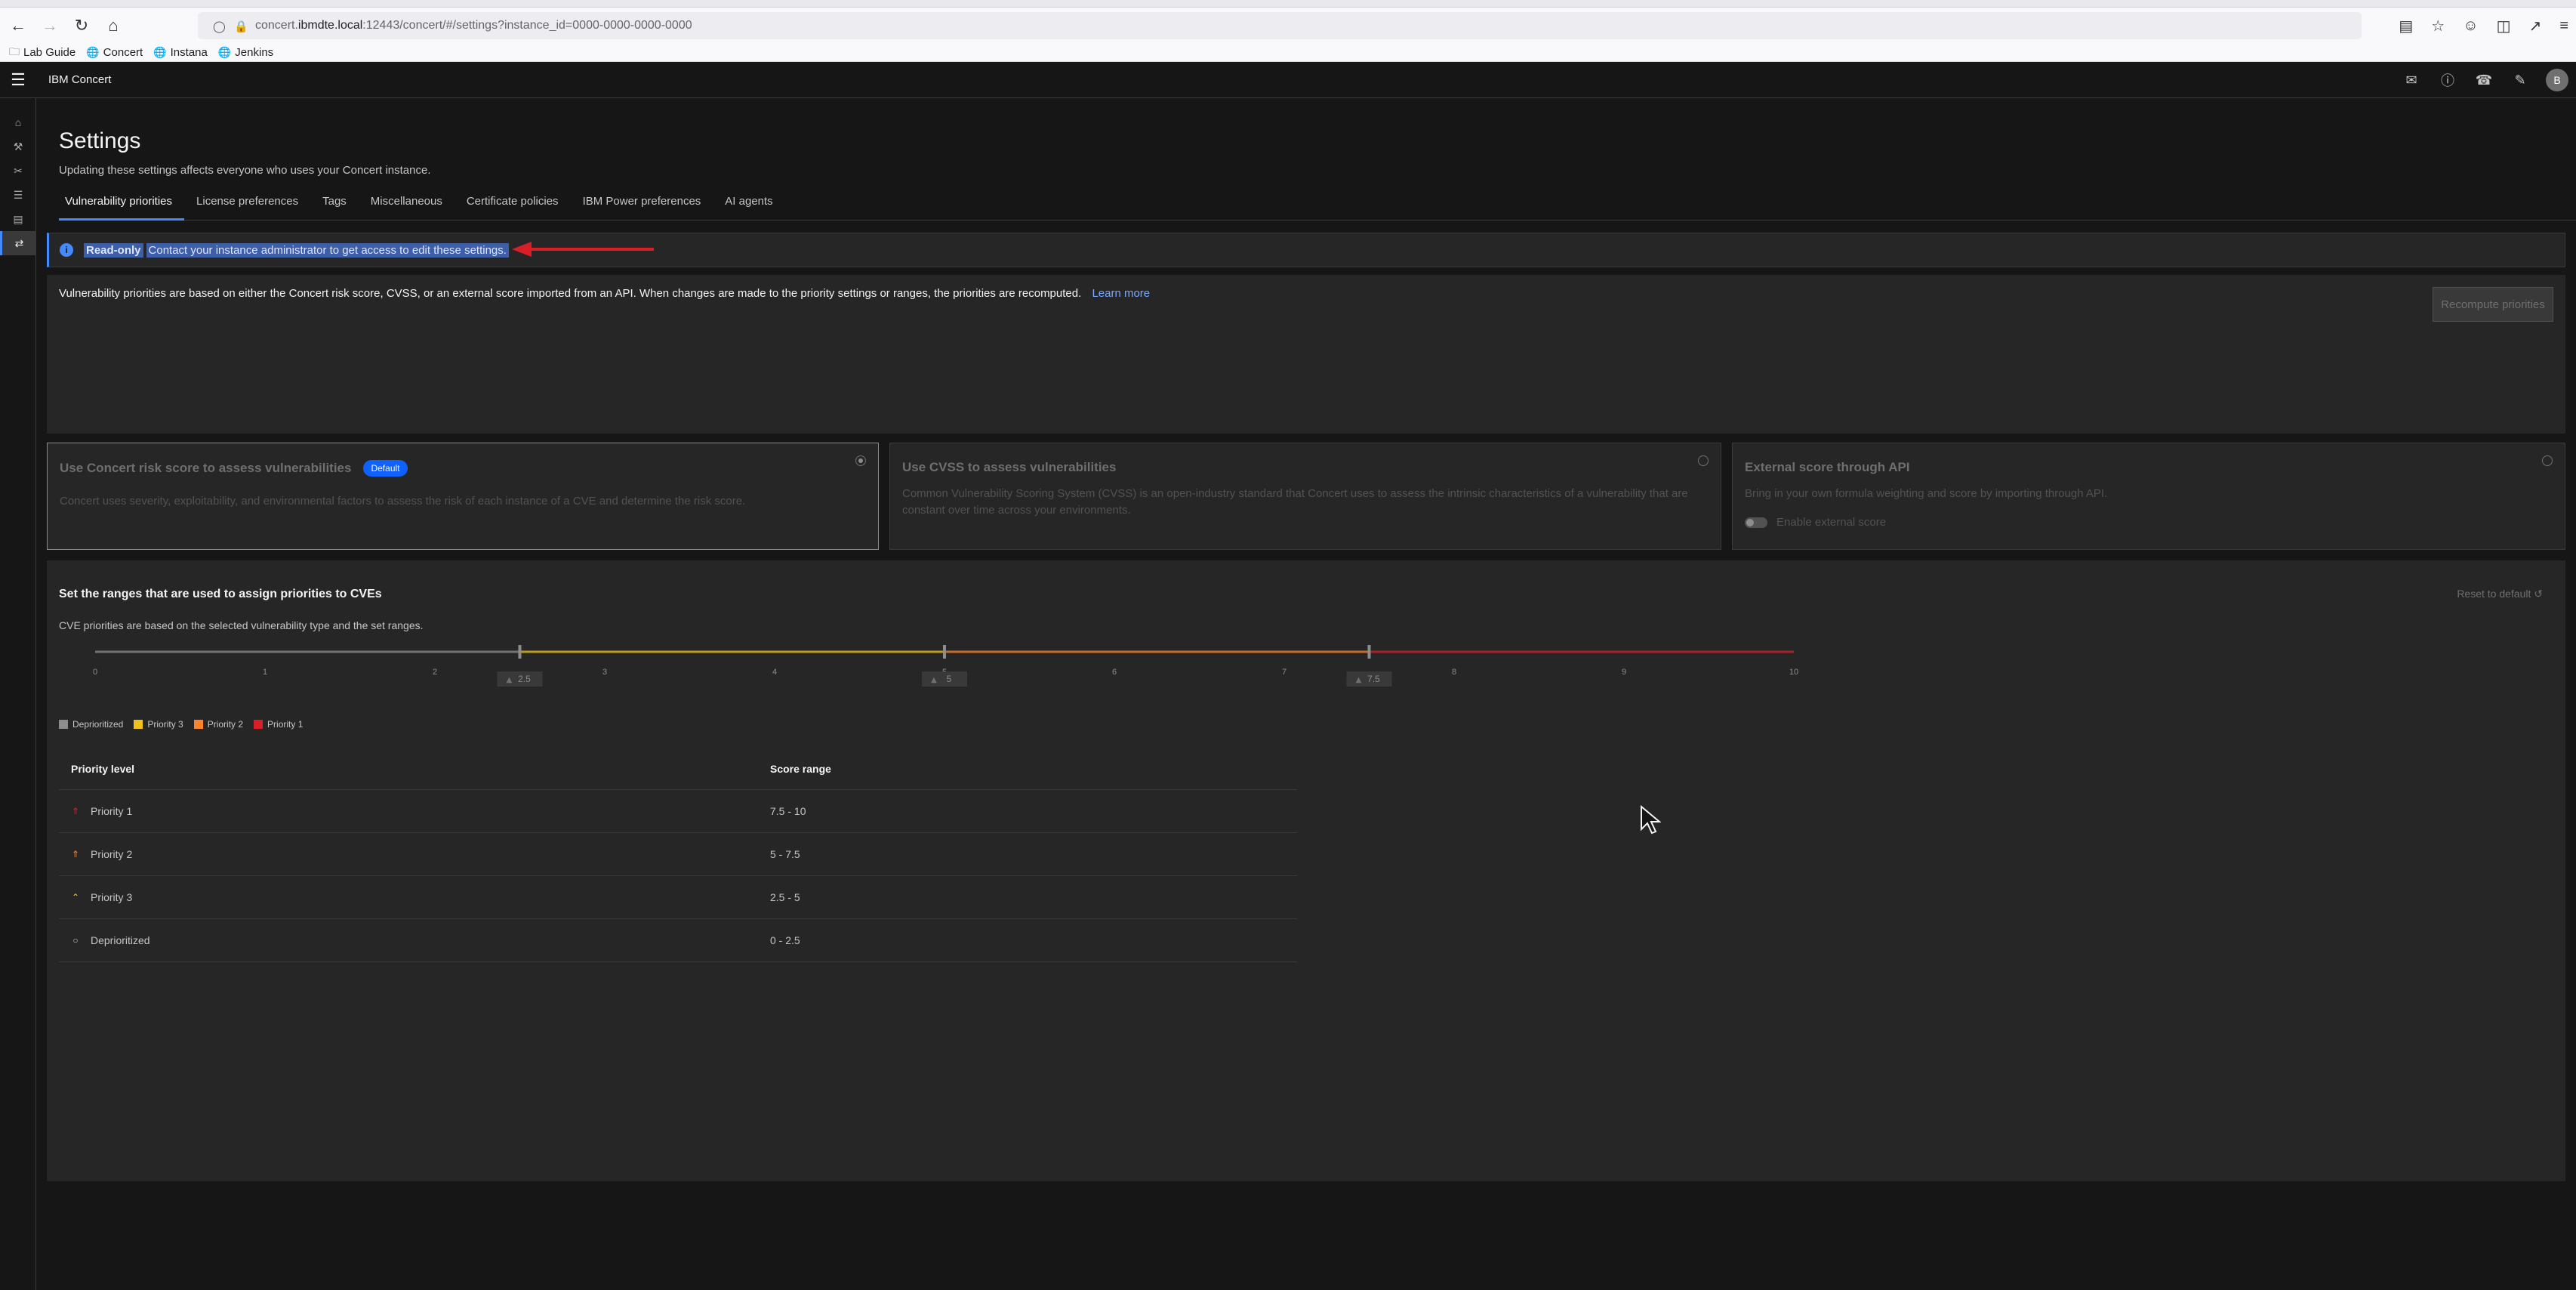 Image resolution: width=2576 pixels, height=1290 pixels. Describe the element at coordinates (2493, 304) in the screenshot. I see `recompute-priorities-button: Recompute priorities` at that location.